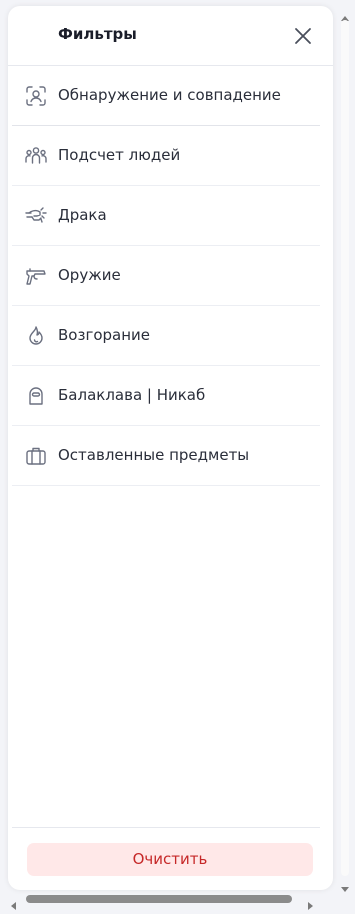  Describe the element at coordinates (310, 902) in the screenshot. I see `scroll-right-arrow-icon` at that location.